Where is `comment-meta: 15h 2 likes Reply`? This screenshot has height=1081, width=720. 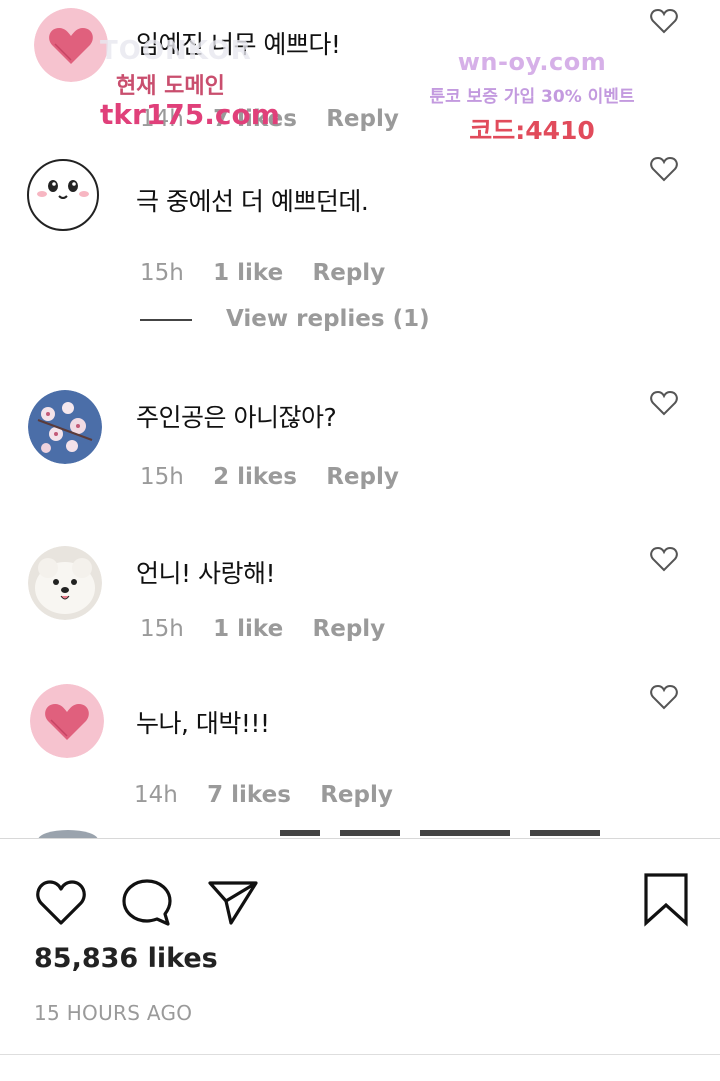 comment-meta: 15h 2 likes Reply is located at coordinates (280, 477).